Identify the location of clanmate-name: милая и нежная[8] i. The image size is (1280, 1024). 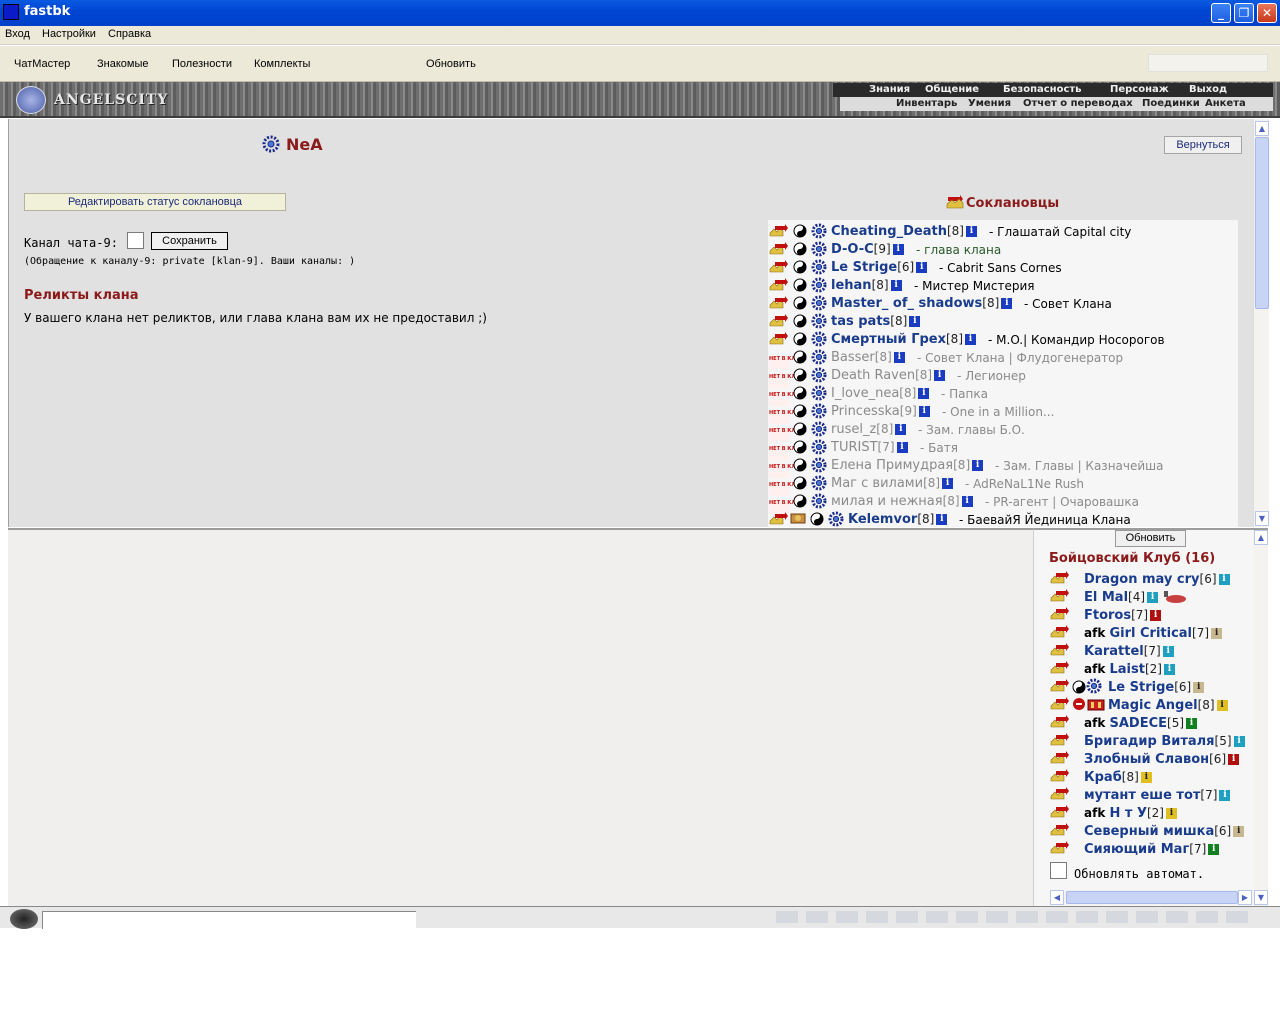
(902, 501).